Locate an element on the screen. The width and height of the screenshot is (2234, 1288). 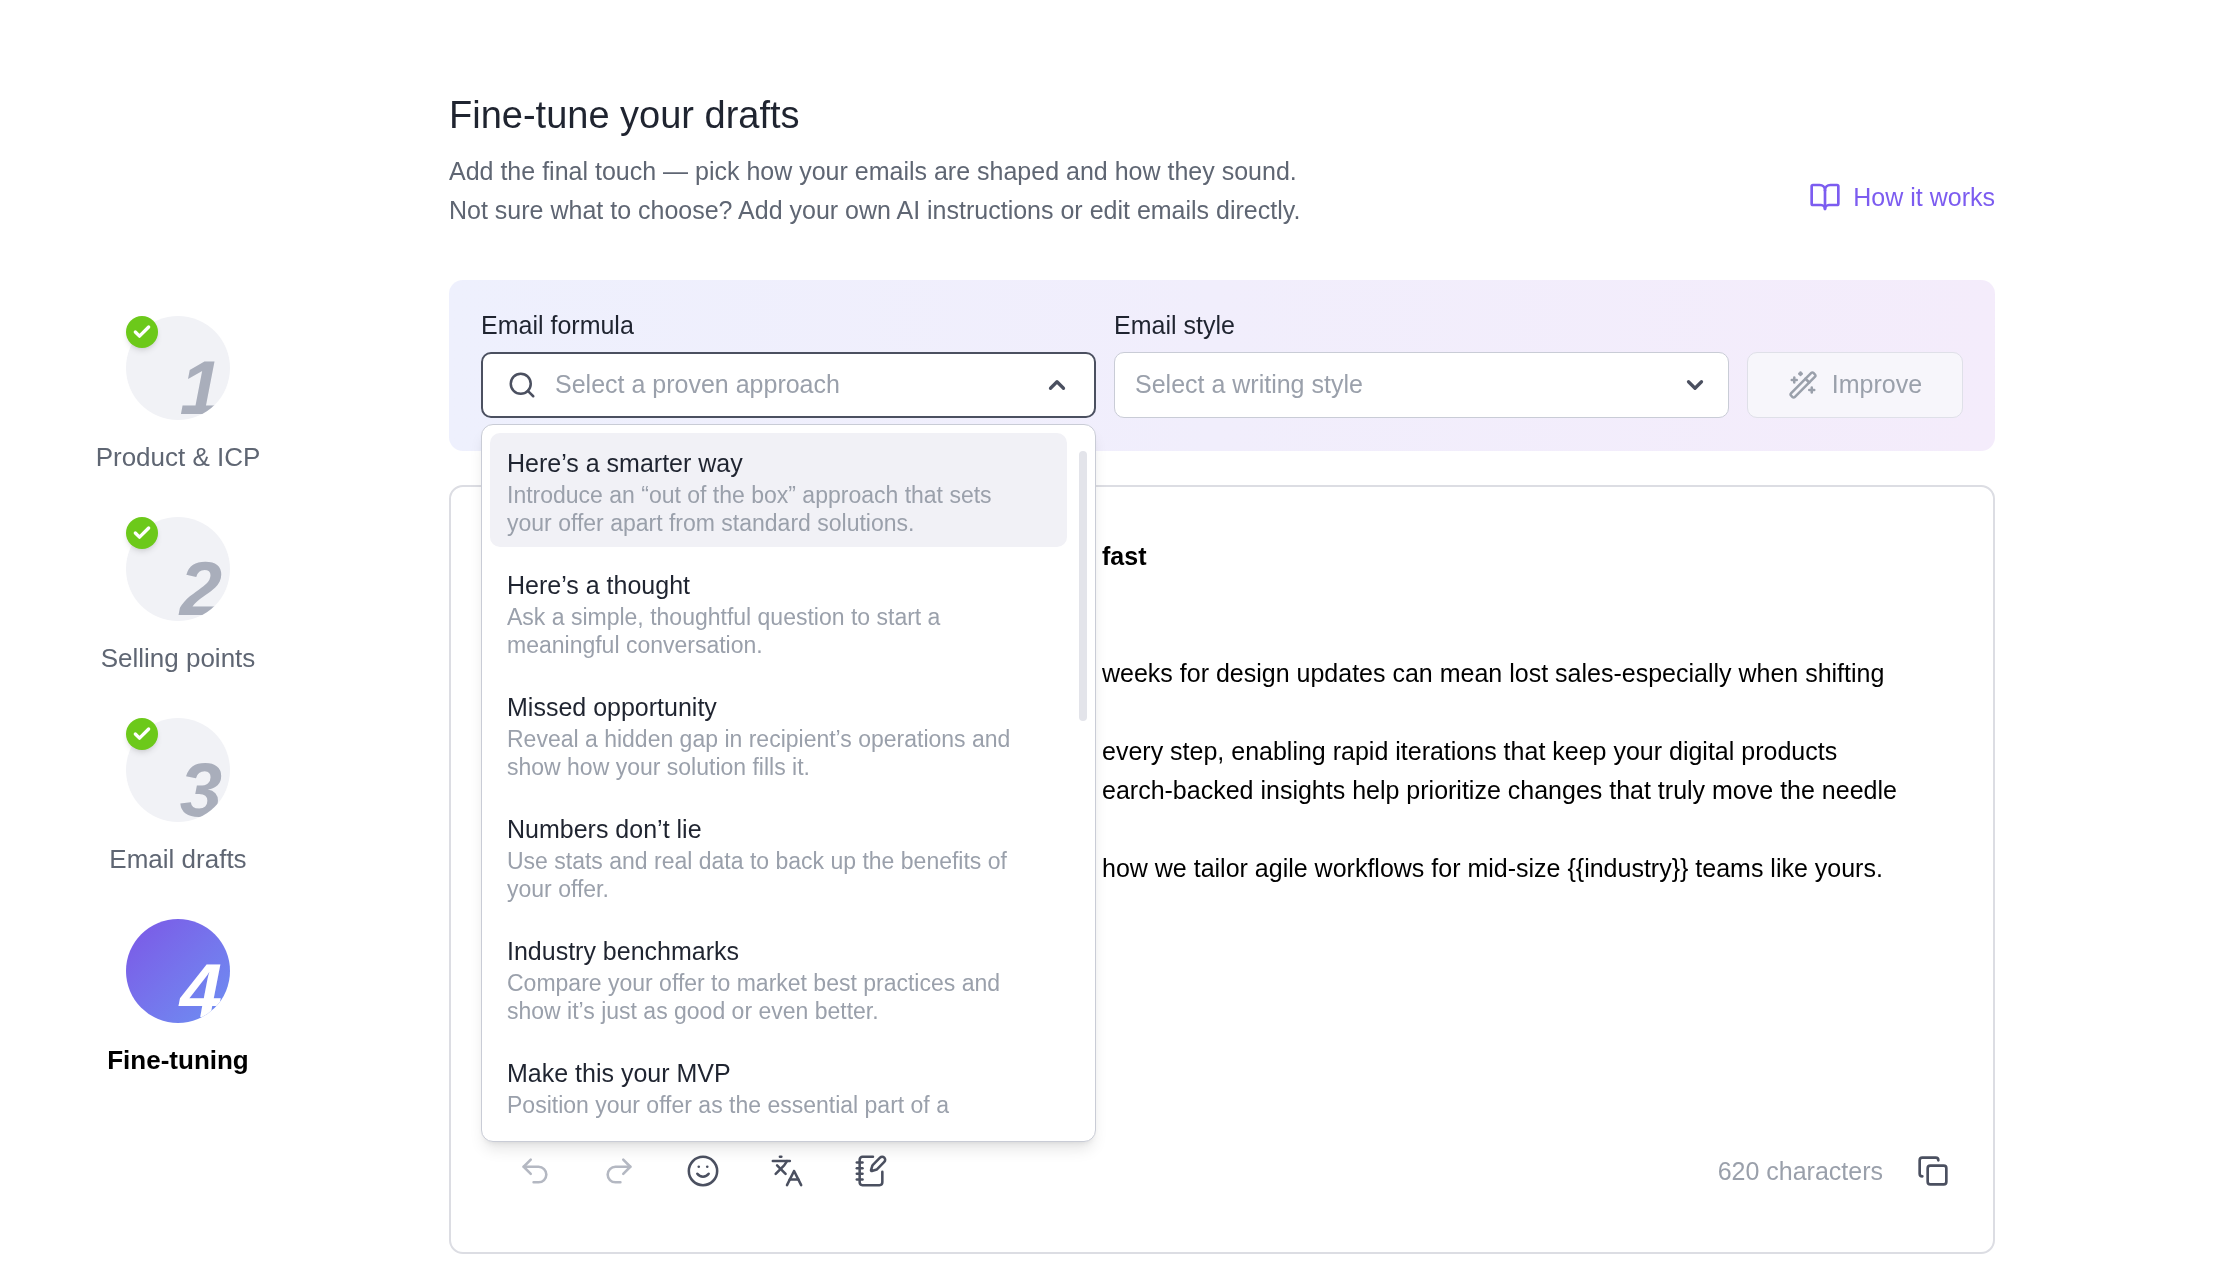
dropdown-option: Here’s a smarter way Introduce an “out of the box” approach that sets your offer apart from standard solutions. is located at coordinates (778, 490).